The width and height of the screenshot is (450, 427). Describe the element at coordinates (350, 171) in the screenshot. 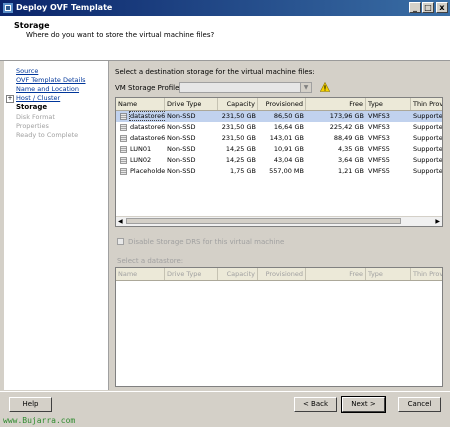

I see `table-cell: 1,21 GB` at that location.